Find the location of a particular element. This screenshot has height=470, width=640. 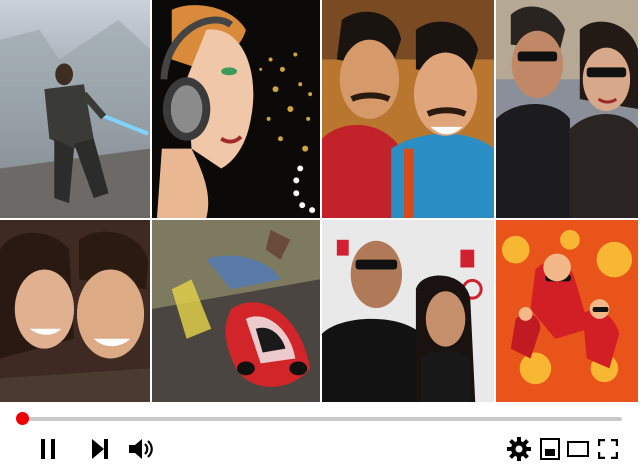

volume-button is located at coordinates (141, 449).